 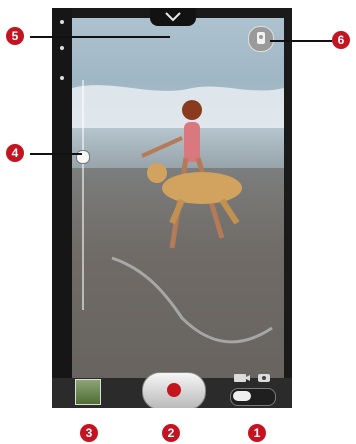 I want to click on shutter-icon, so click(x=174, y=390).